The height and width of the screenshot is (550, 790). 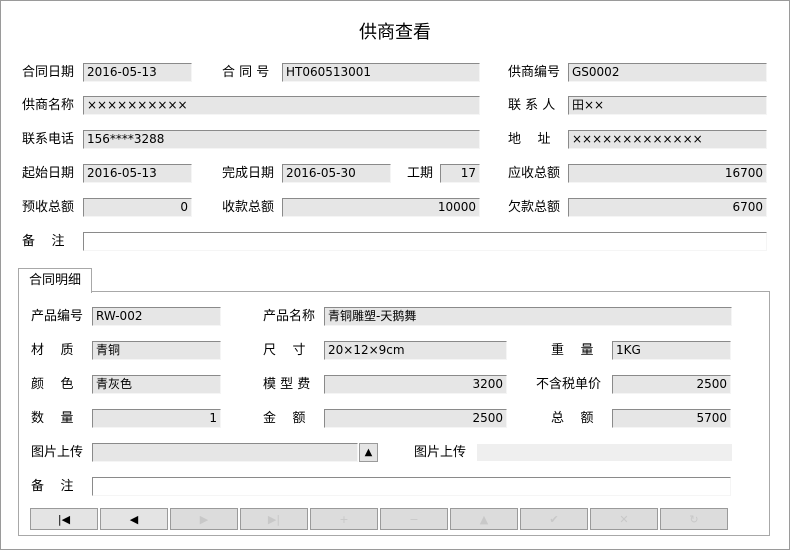 I want to click on first-record-button: |◀, so click(x=64, y=519).